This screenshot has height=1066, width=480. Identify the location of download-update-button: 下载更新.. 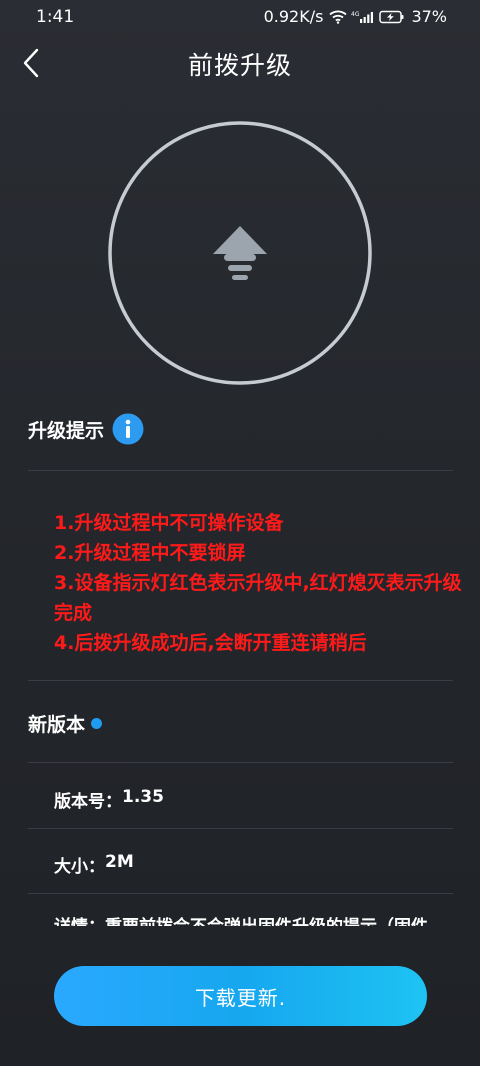
(240, 996).